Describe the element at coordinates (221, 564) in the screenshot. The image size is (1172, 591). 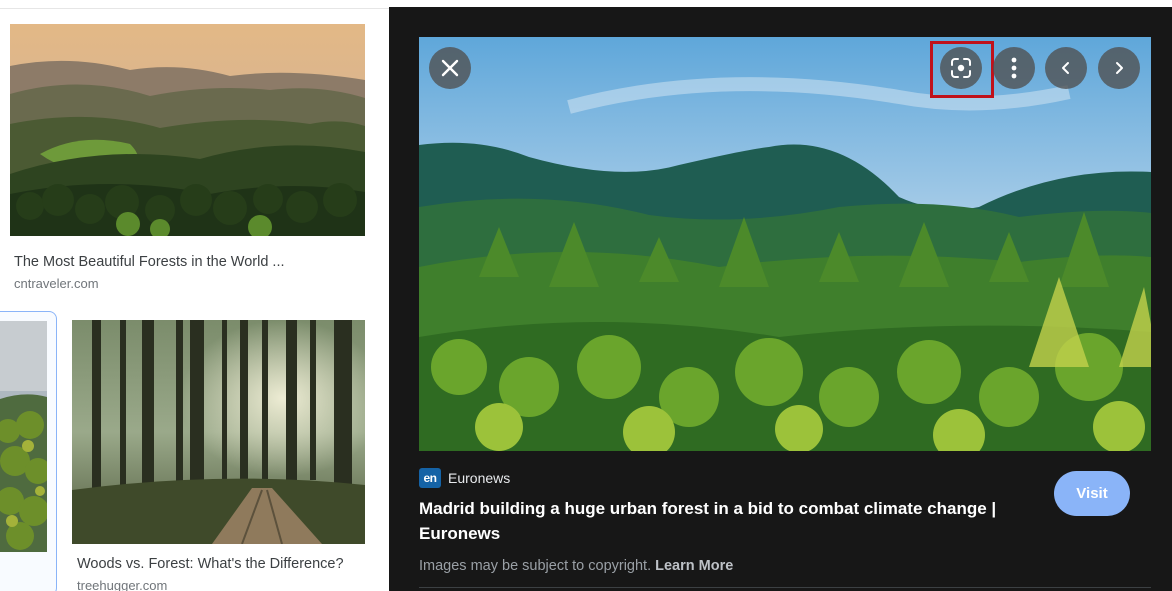
I see `result-title: Woods vs. Forest: What's the Difference?` at that location.